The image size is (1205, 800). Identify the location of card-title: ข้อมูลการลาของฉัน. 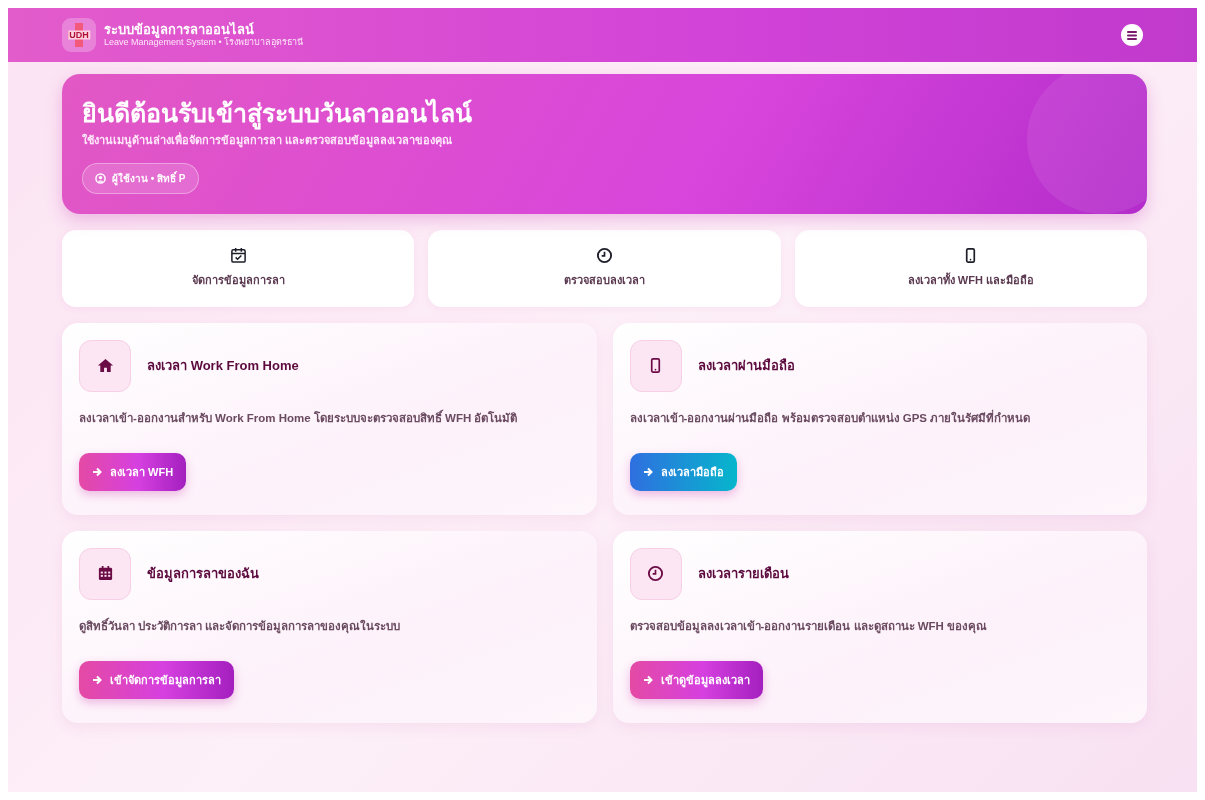
(203, 574).